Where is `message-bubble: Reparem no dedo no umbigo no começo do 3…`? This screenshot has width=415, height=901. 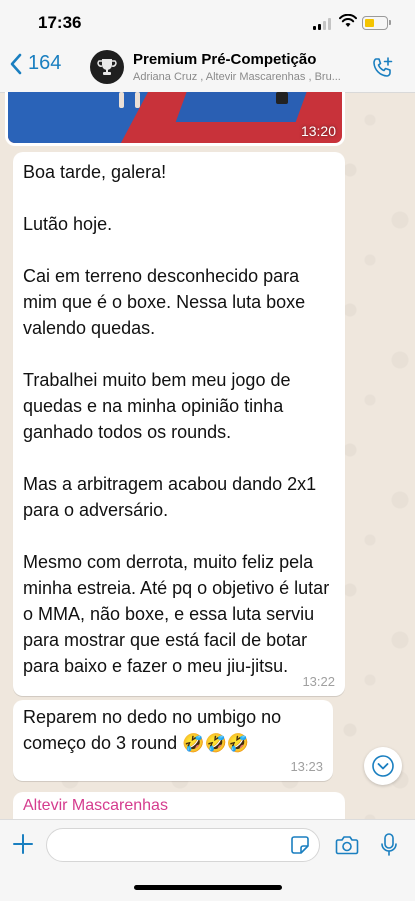 message-bubble: Reparem no dedo no umbigo no começo do 3… is located at coordinates (173, 740).